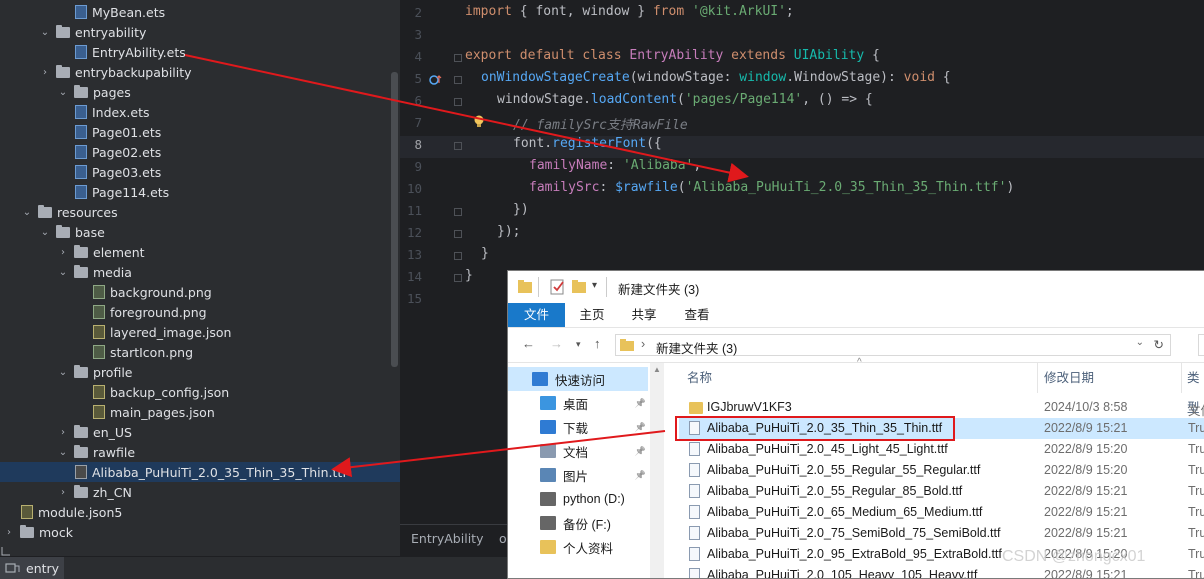 Image resolution: width=1204 pixels, height=579 pixels. I want to click on tree-item: › en_US, so click(200, 432).